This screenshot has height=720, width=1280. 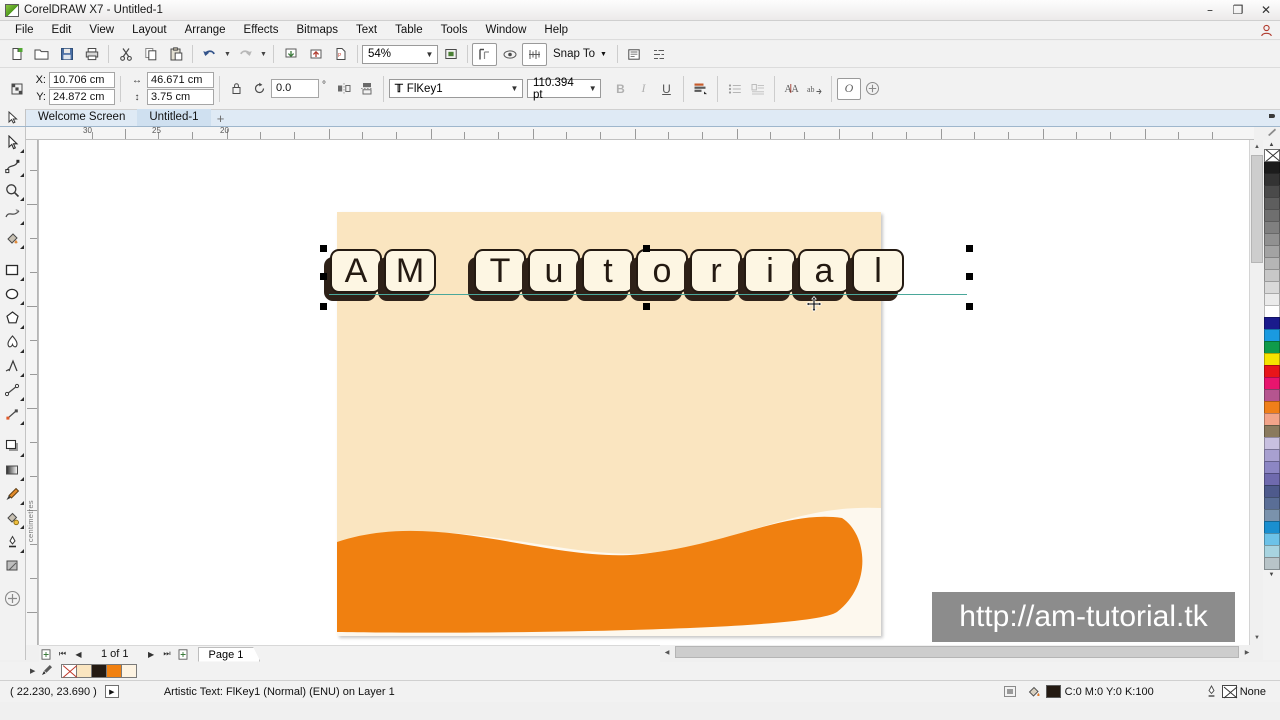 What do you see at coordinates (400, 54) in the screenshot?
I see `zoom-level-combo: 54% ▼` at bounding box center [400, 54].